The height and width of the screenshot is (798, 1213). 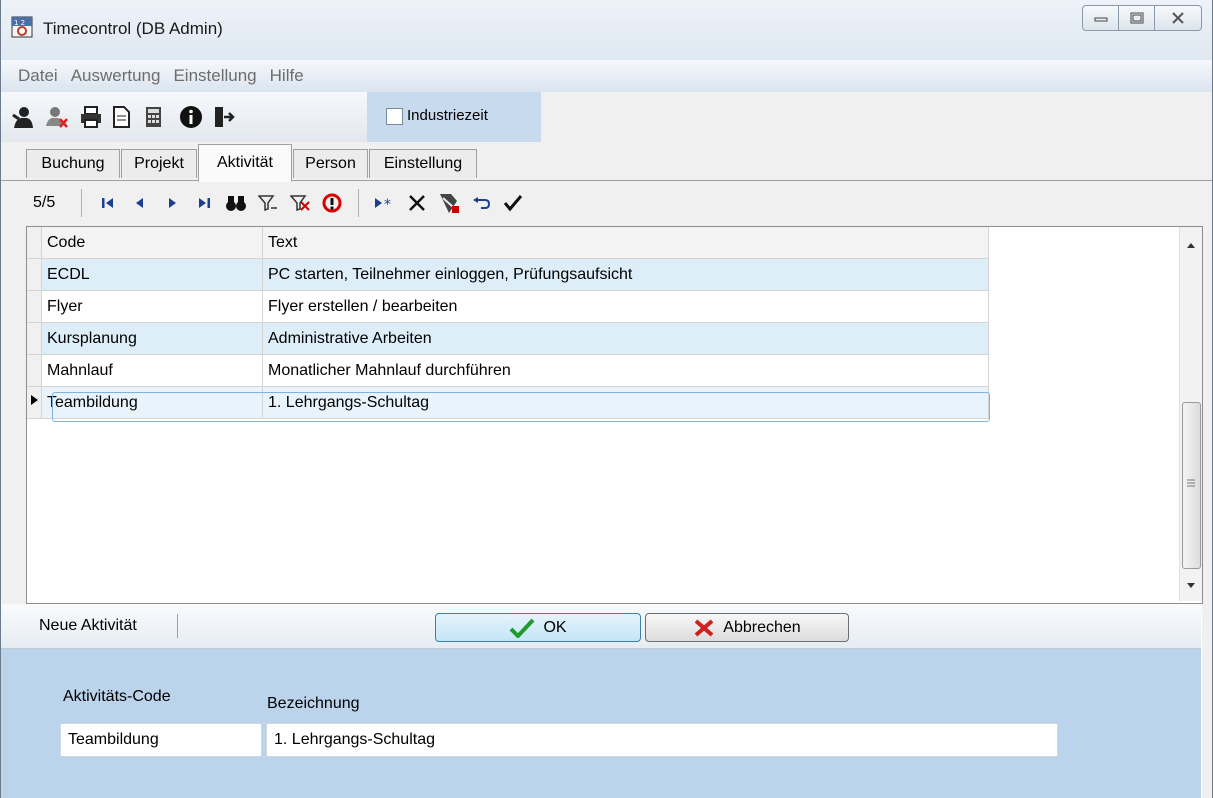 I want to click on user-icon, so click(x=23, y=117).